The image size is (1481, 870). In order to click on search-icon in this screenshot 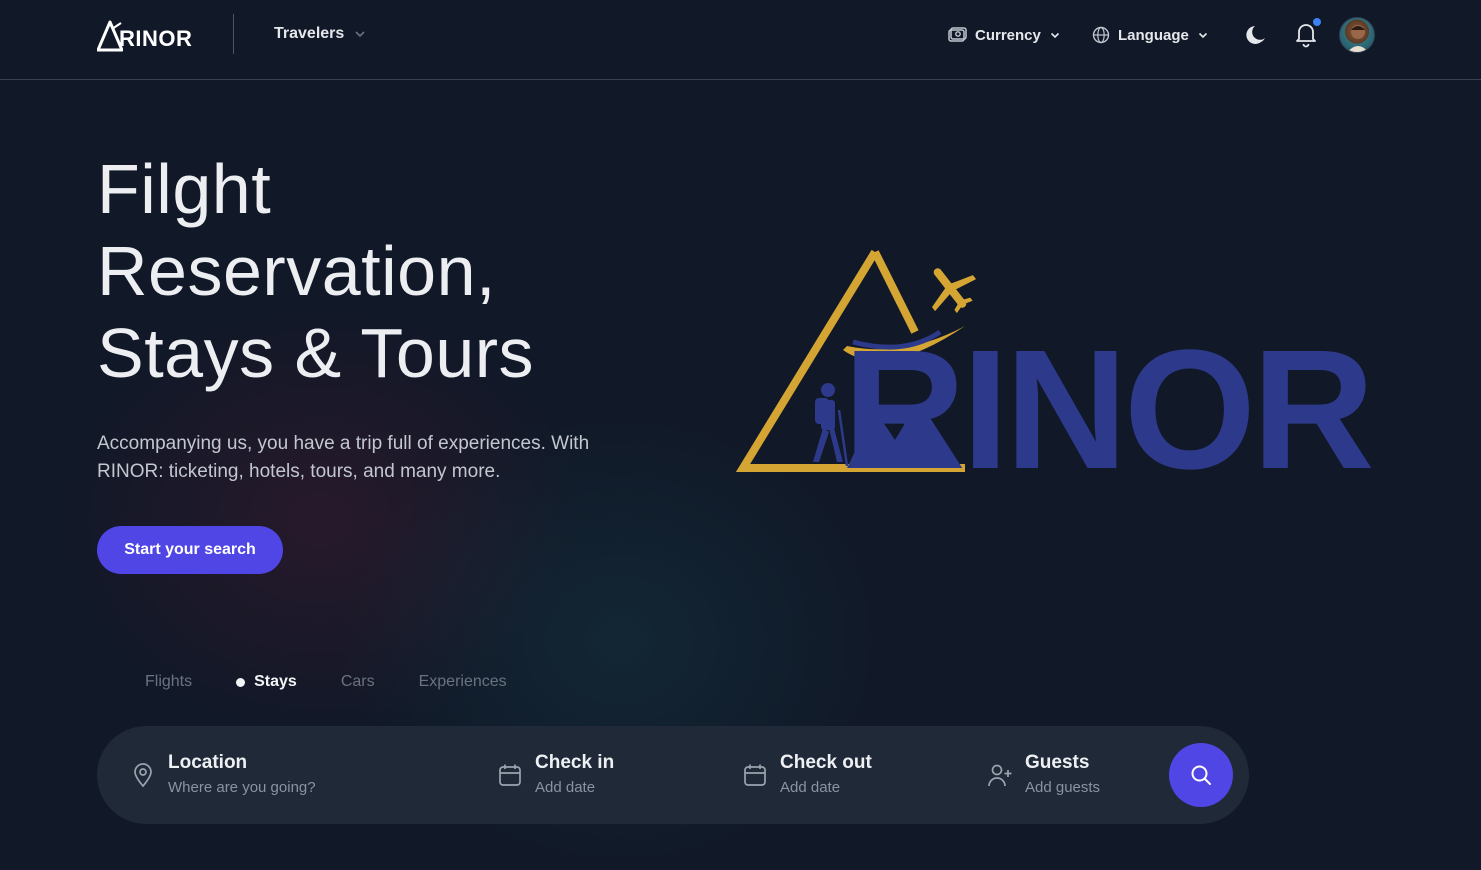, I will do `click(1201, 775)`.